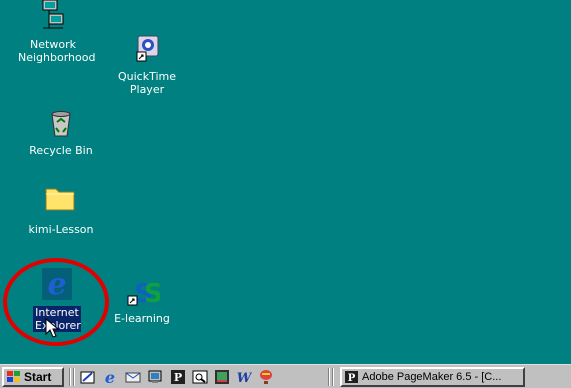  I want to click on recycle-bin-shortcut: Recycle Bin, so click(61, 132).